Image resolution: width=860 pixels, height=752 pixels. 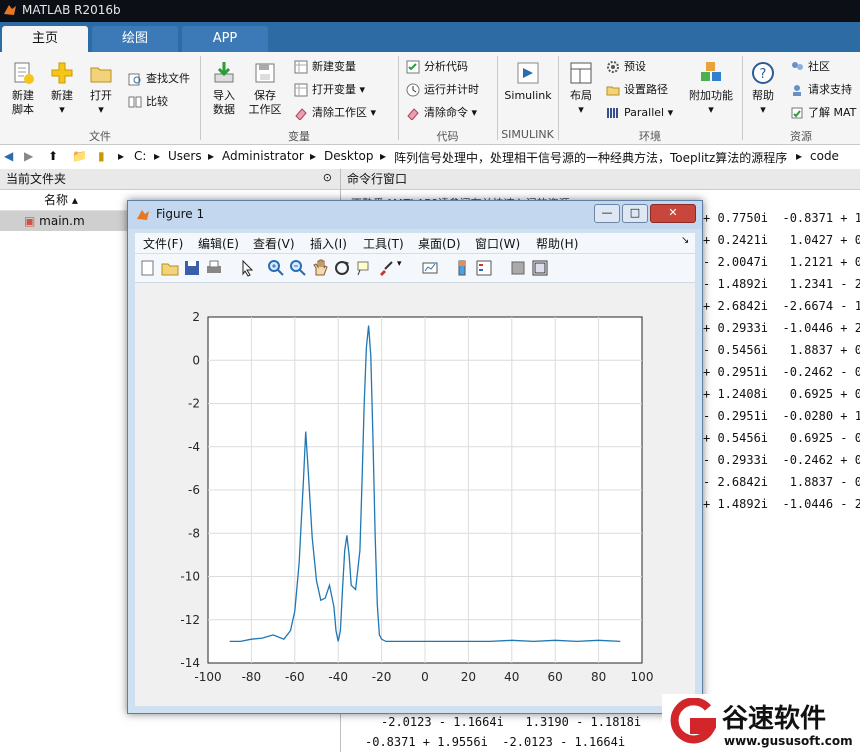 I want to click on breadcrumb-0: C:, so click(x=140, y=156).